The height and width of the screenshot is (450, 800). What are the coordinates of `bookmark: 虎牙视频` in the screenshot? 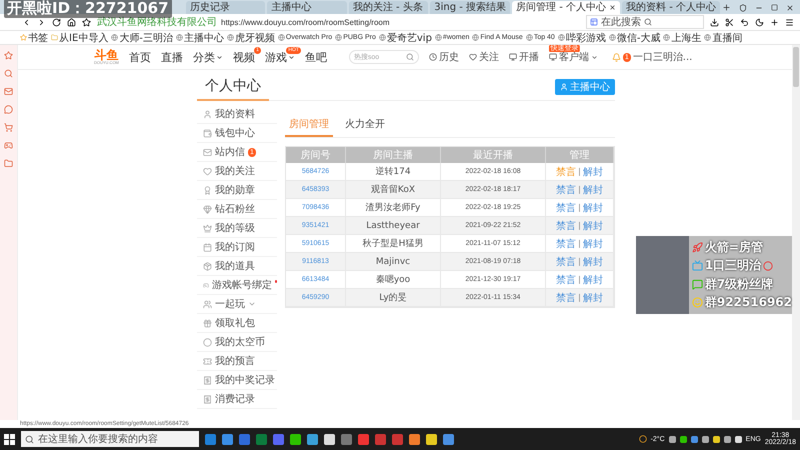 It's located at (250, 37).